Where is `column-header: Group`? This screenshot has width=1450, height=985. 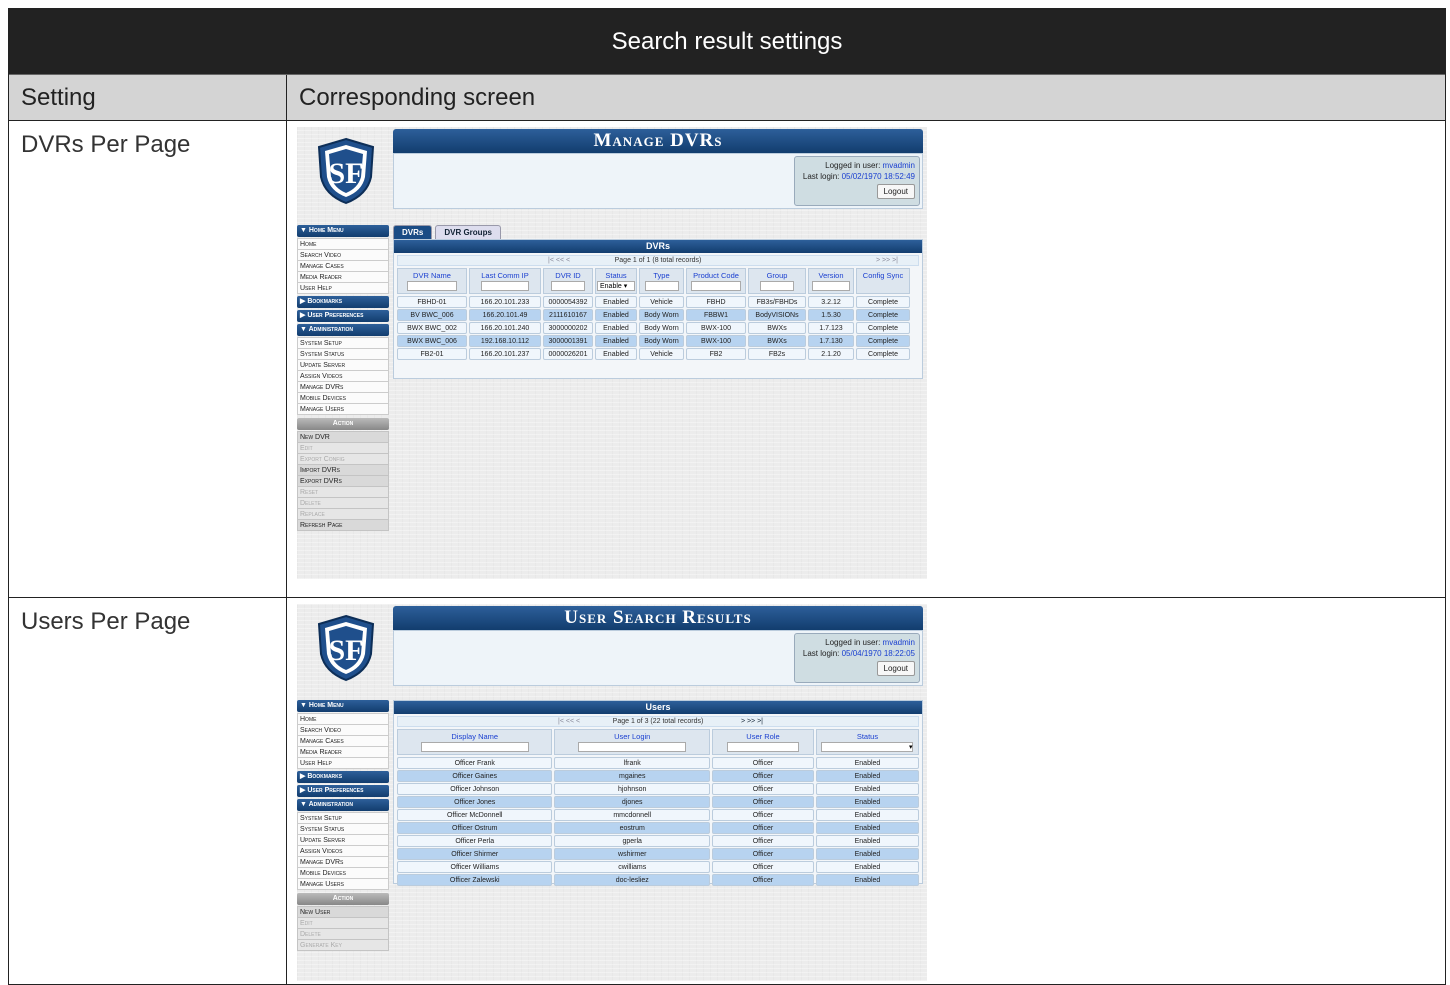 column-header: Group is located at coordinates (777, 281).